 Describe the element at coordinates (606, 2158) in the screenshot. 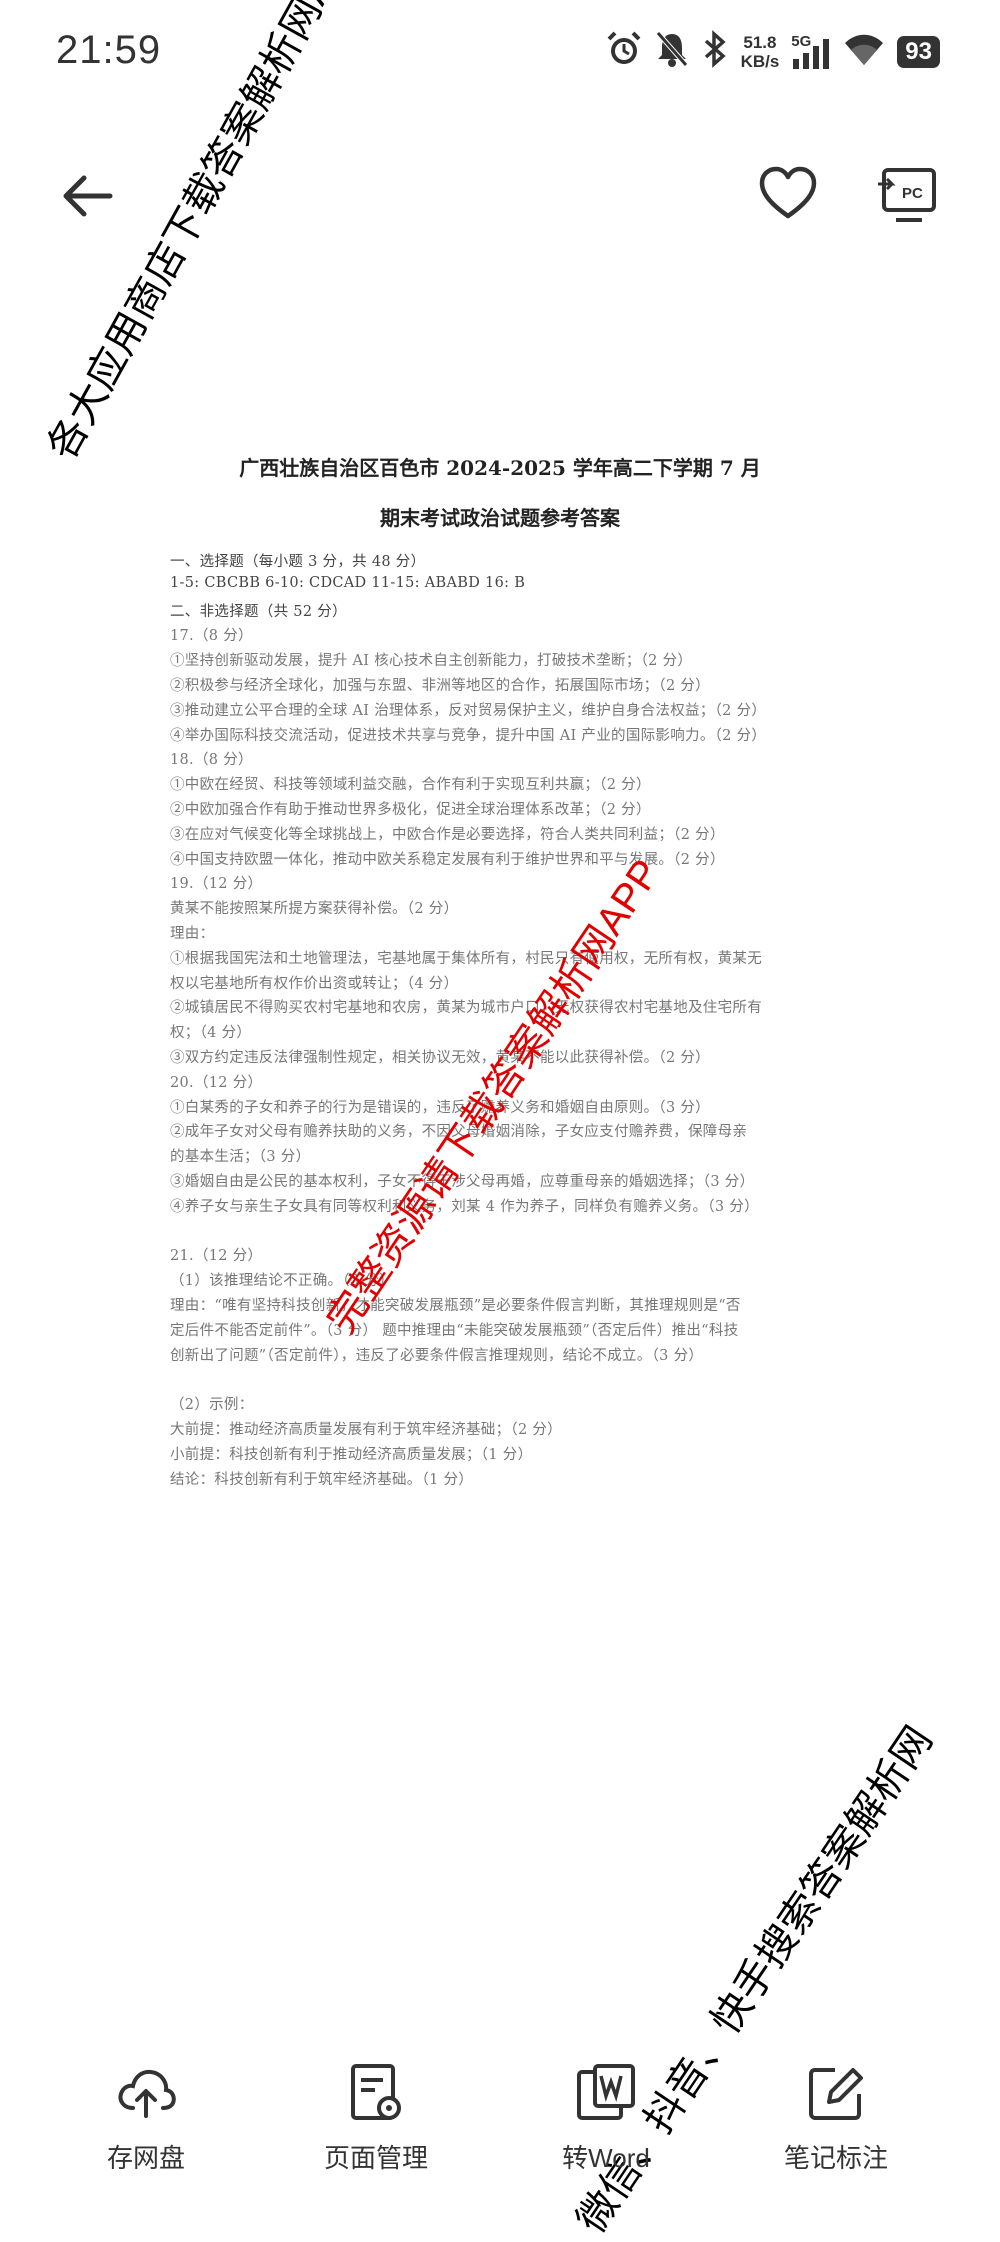

I see `convert-word-label: 转Word` at that location.